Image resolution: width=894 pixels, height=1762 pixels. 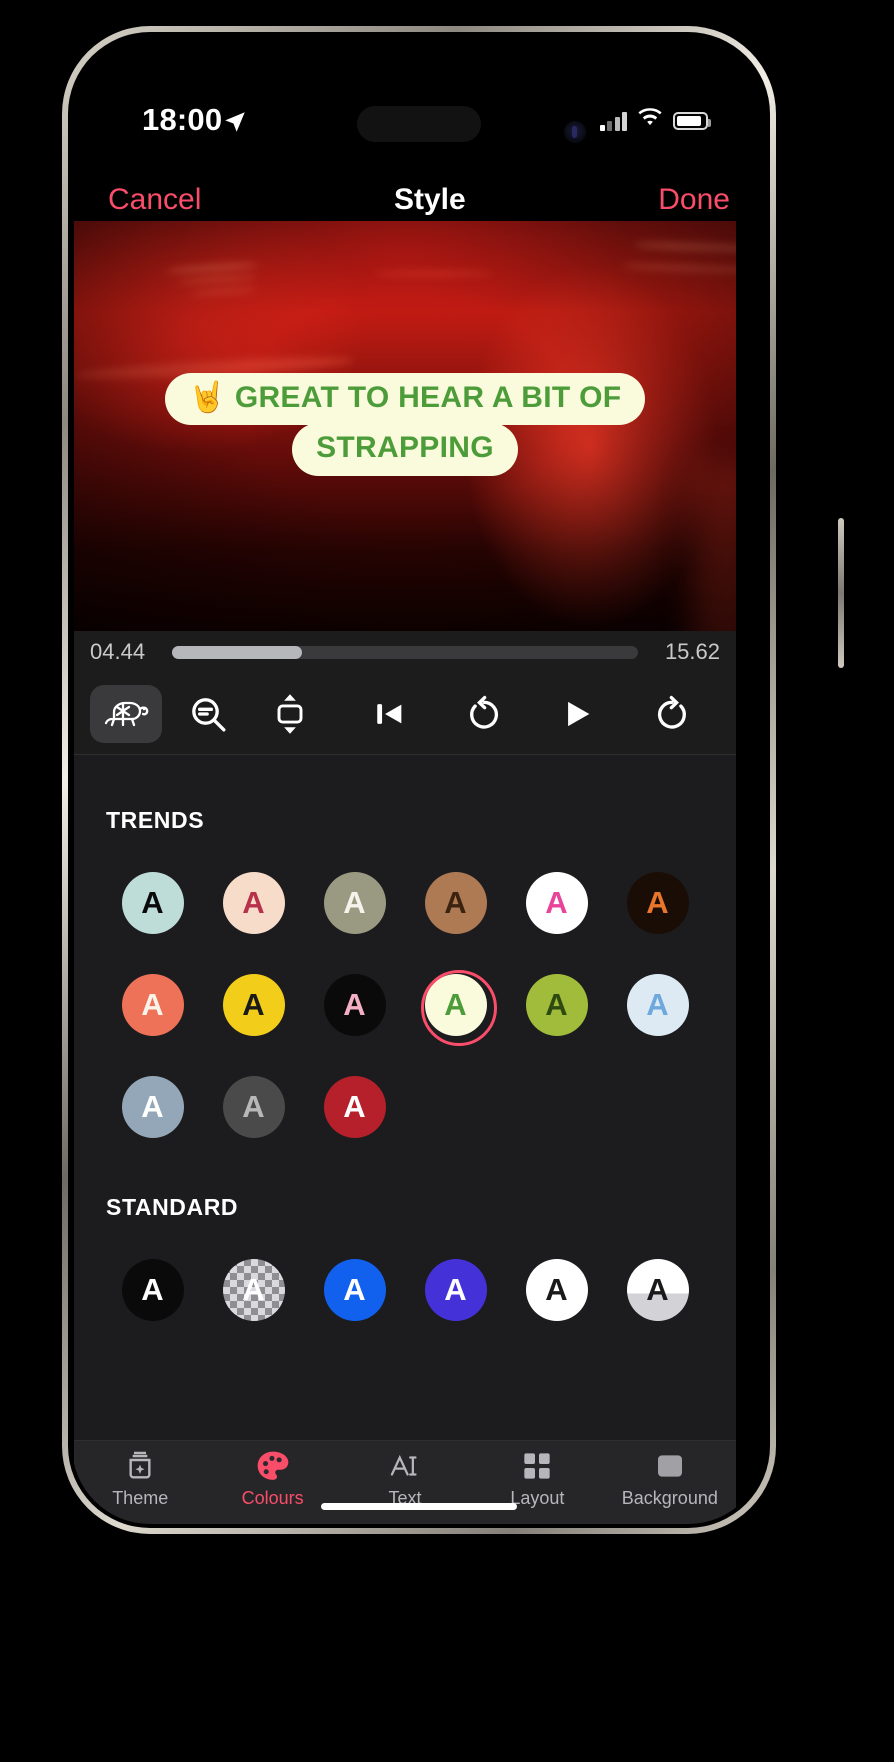 What do you see at coordinates (118, 651) in the screenshot?
I see `current-time-label: 04.44` at bounding box center [118, 651].